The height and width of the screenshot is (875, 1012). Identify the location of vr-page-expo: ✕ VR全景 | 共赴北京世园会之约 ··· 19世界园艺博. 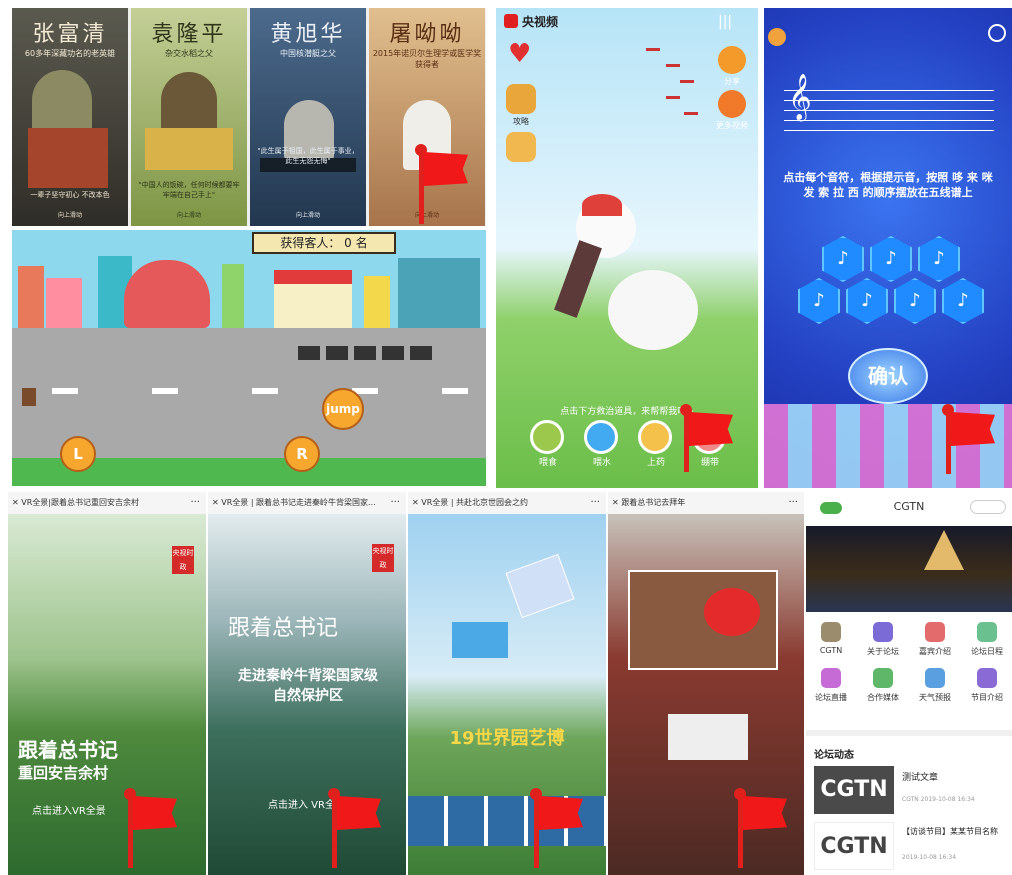
(507, 683).